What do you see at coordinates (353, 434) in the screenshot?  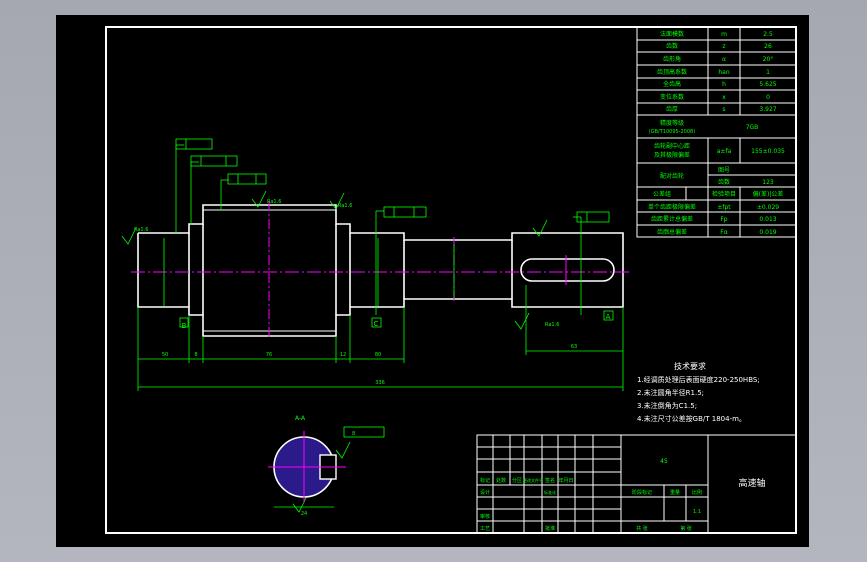 I see `section-width: 8` at bounding box center [353, 434].